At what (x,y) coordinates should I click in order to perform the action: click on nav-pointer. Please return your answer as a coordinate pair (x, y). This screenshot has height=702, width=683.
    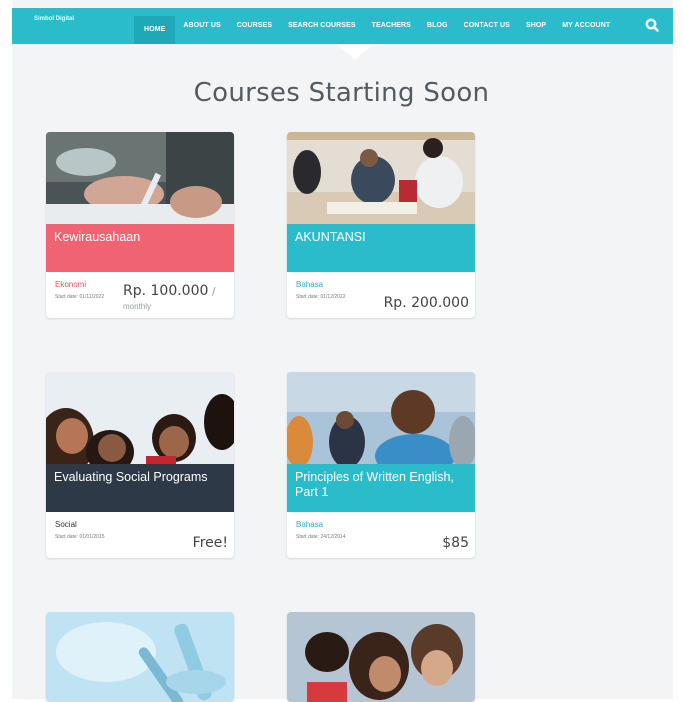
    Looking at the image, I should click on (355, 52).